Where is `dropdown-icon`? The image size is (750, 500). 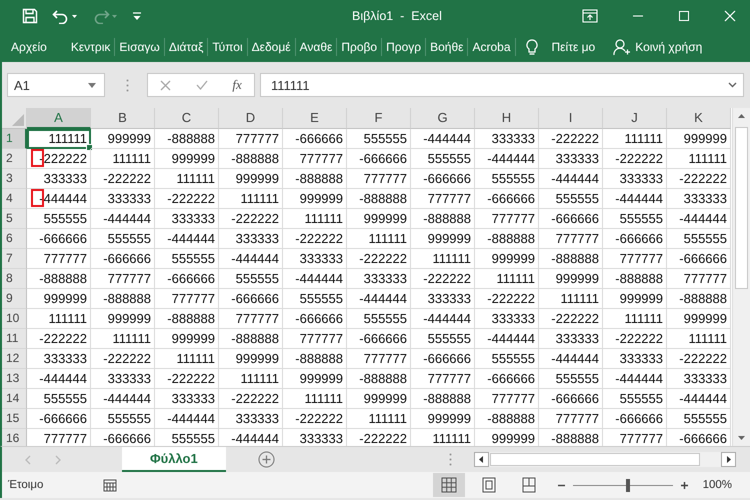 dropdown-icon is located at coordinates (92, 85).